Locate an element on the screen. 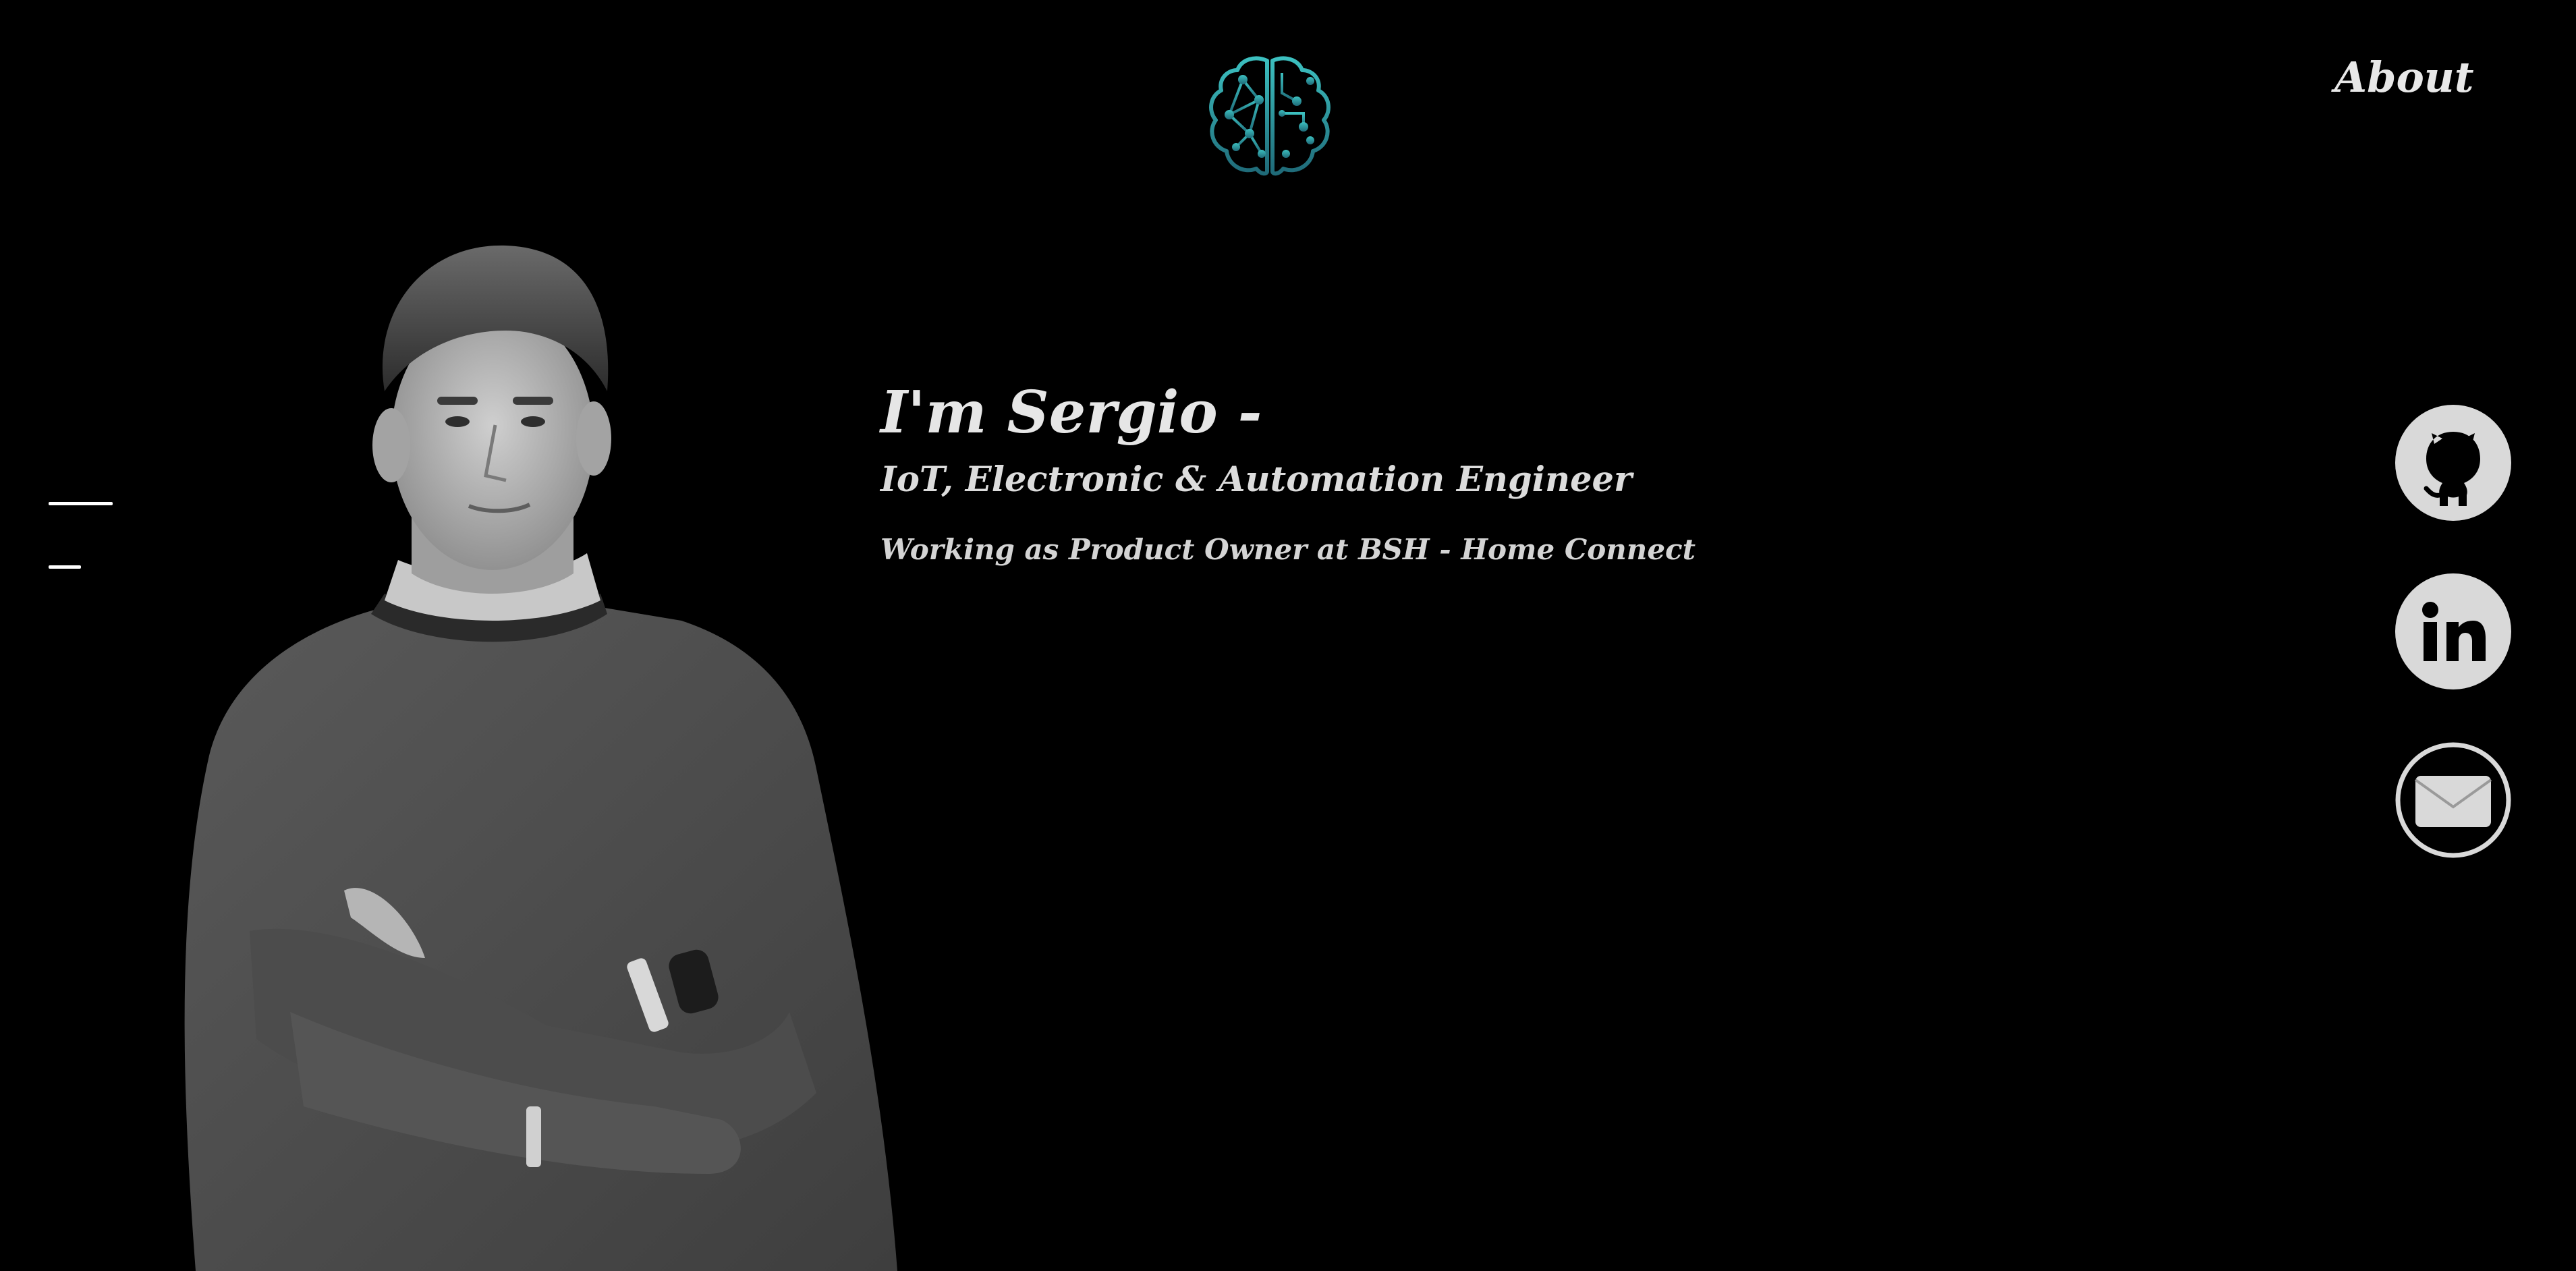  social-links is located at coordinates (2454, 658).